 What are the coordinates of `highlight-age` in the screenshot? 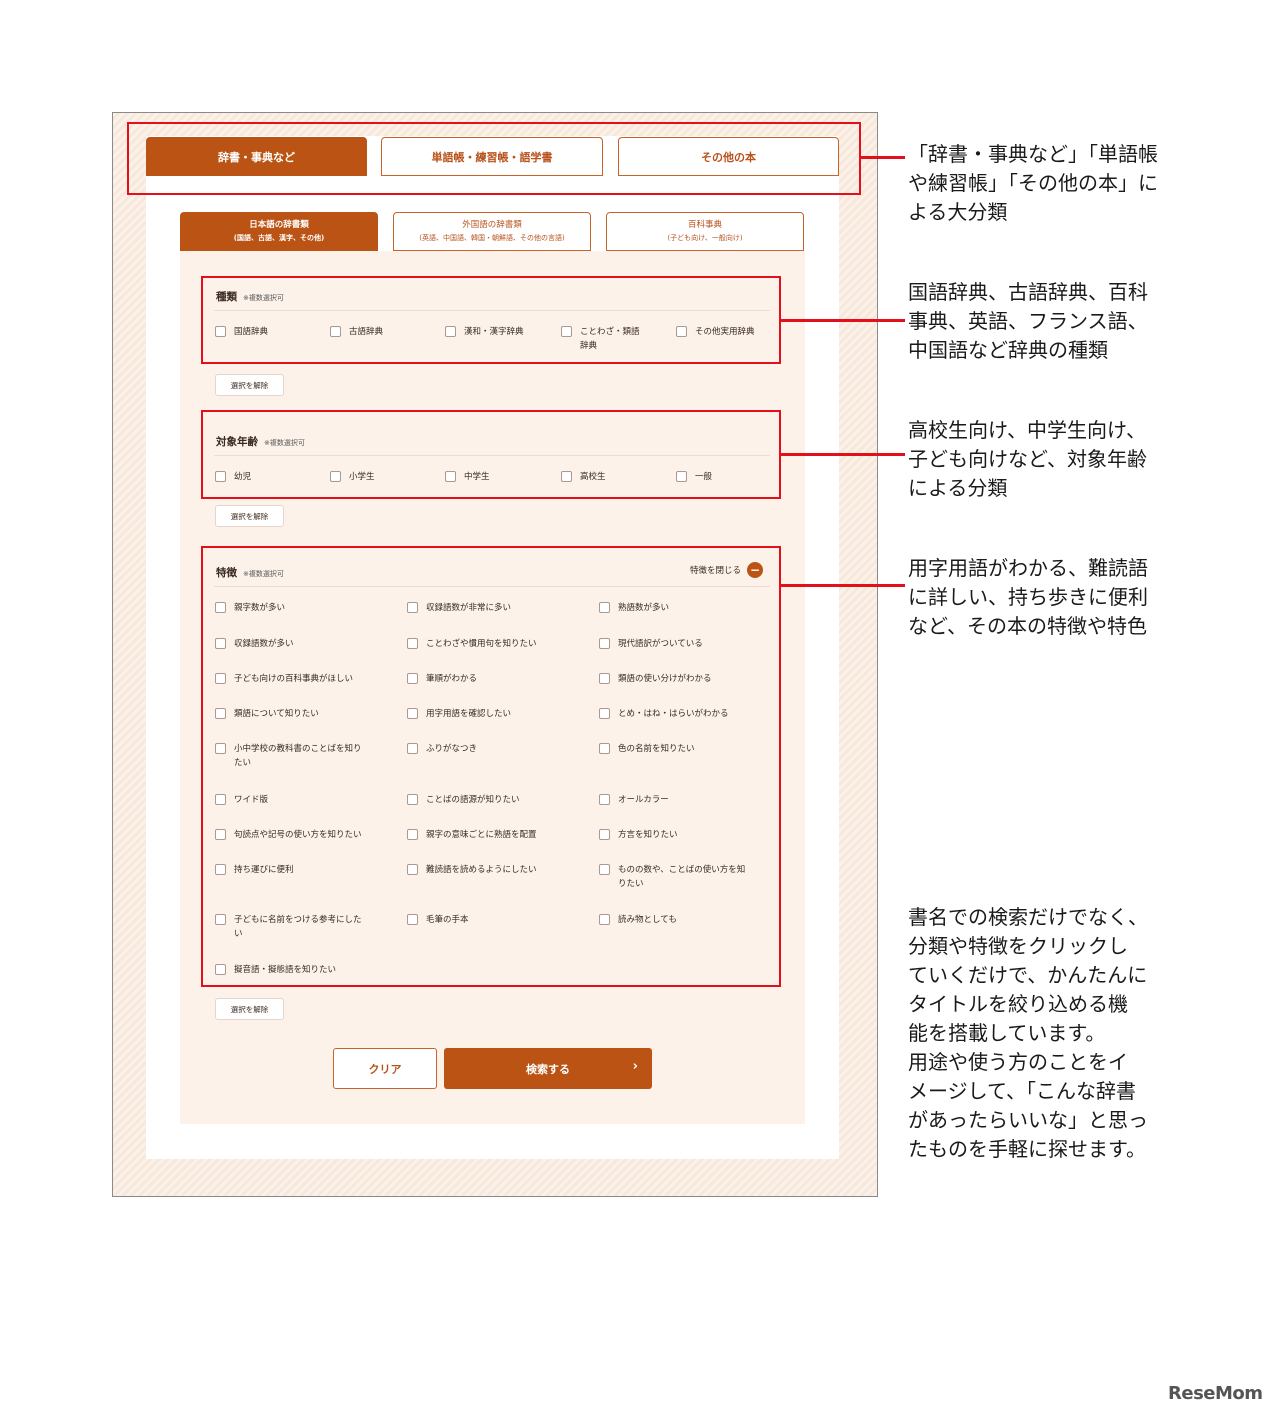 It's located at (491, 454).